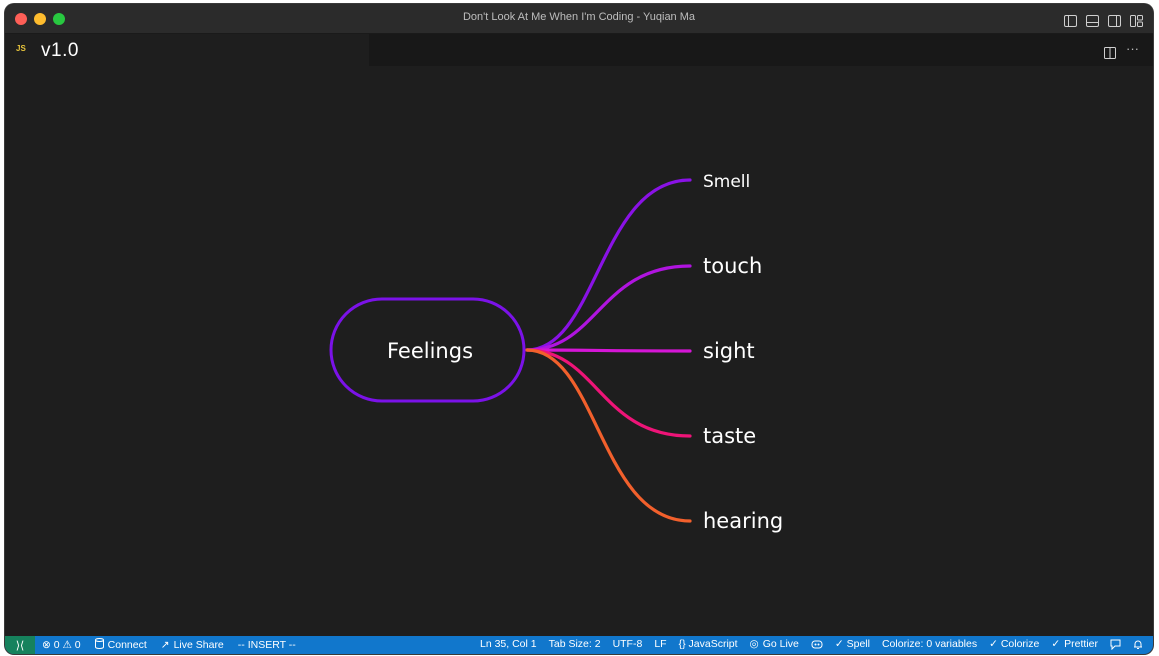 This screenshot has height=656, width=1159. I want to click on remote-indicator: ⟩⟨, so click(20, 645).